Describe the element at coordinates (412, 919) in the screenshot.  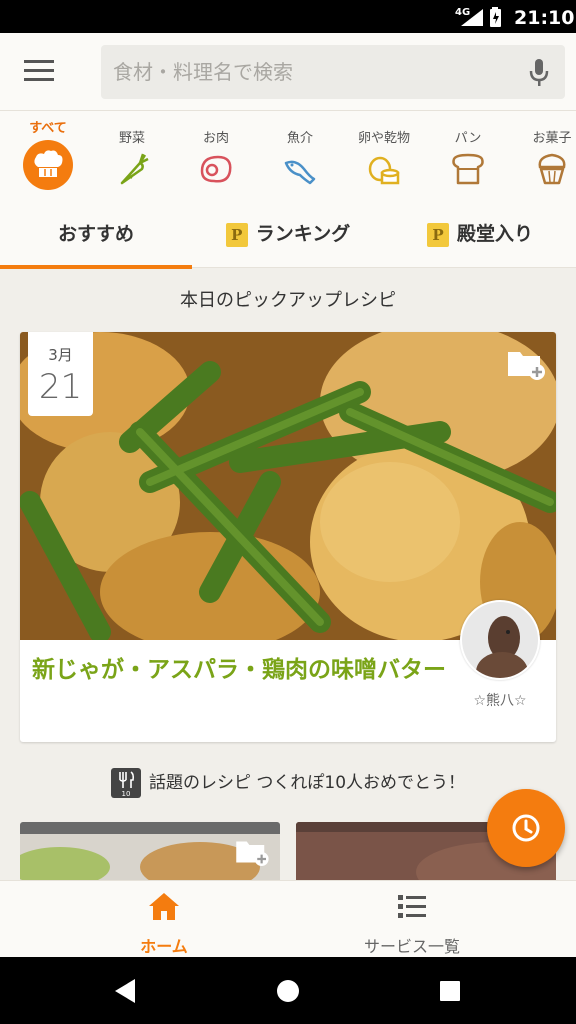
I see `nav-services: サービス一覧` at that location.